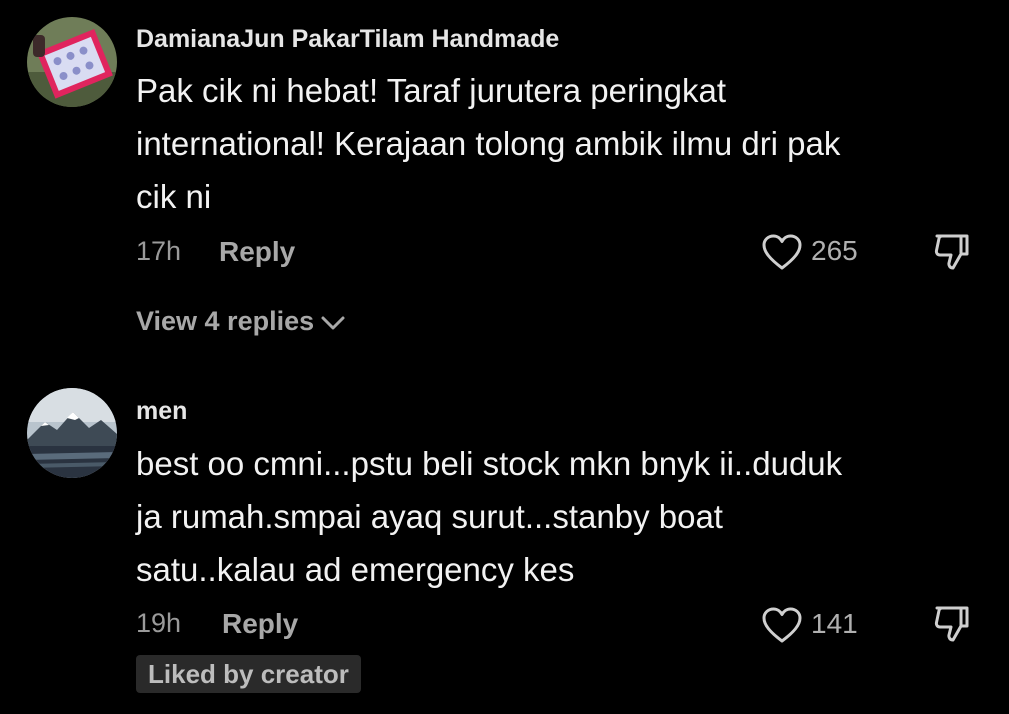 The image size is (1009, 714). Describe the element at coordinates (355, 569) in the screenshot. I see `comment-text-line: satu..kalau ad emergency kes` at that location.